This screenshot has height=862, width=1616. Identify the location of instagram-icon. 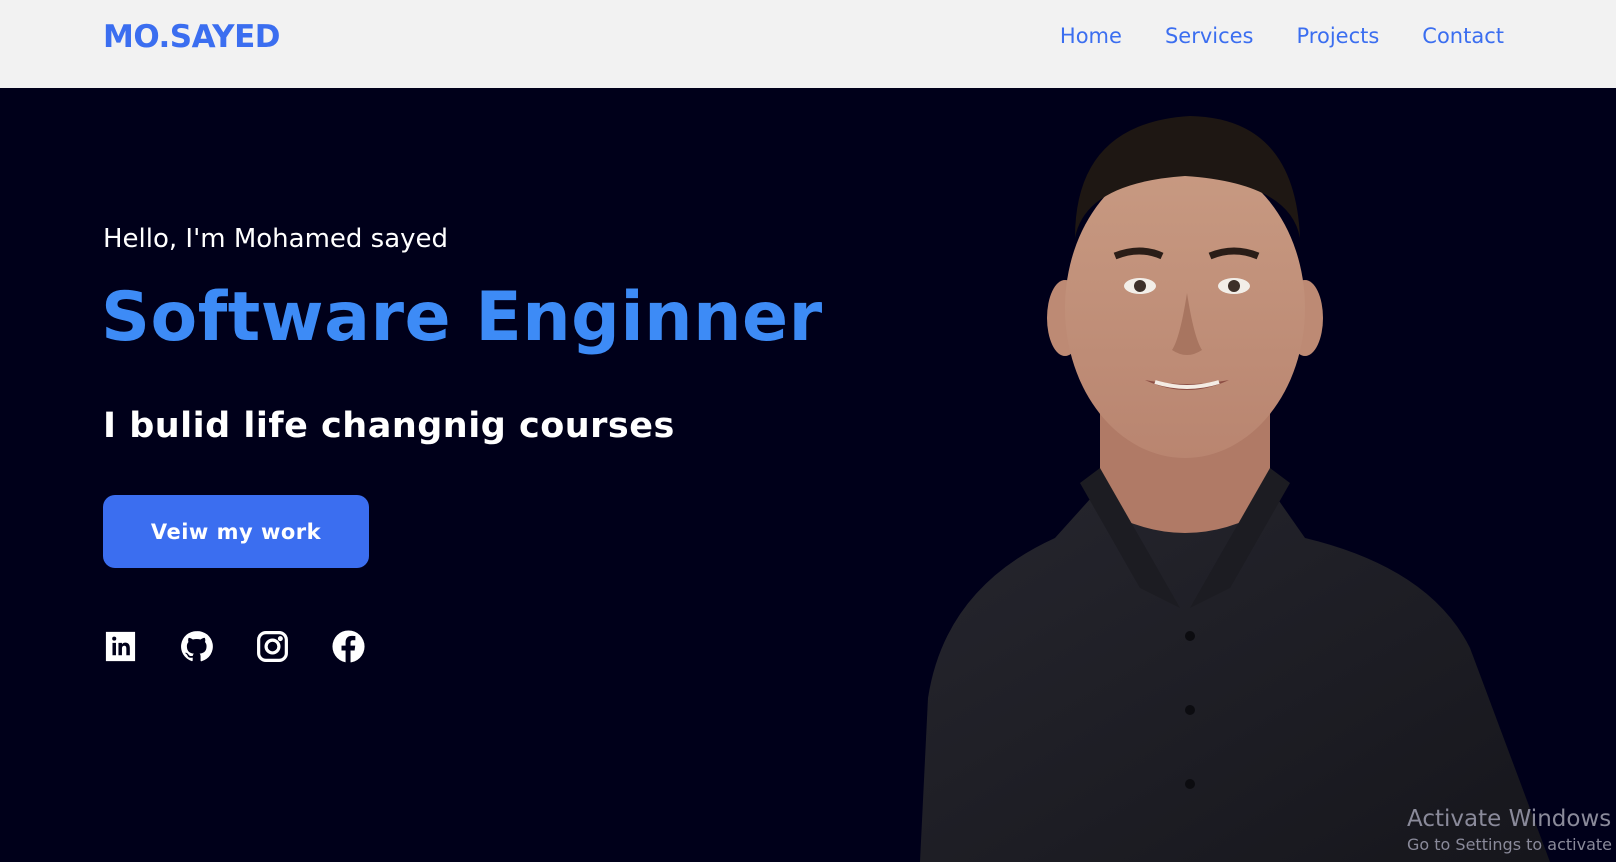
(272, 646).